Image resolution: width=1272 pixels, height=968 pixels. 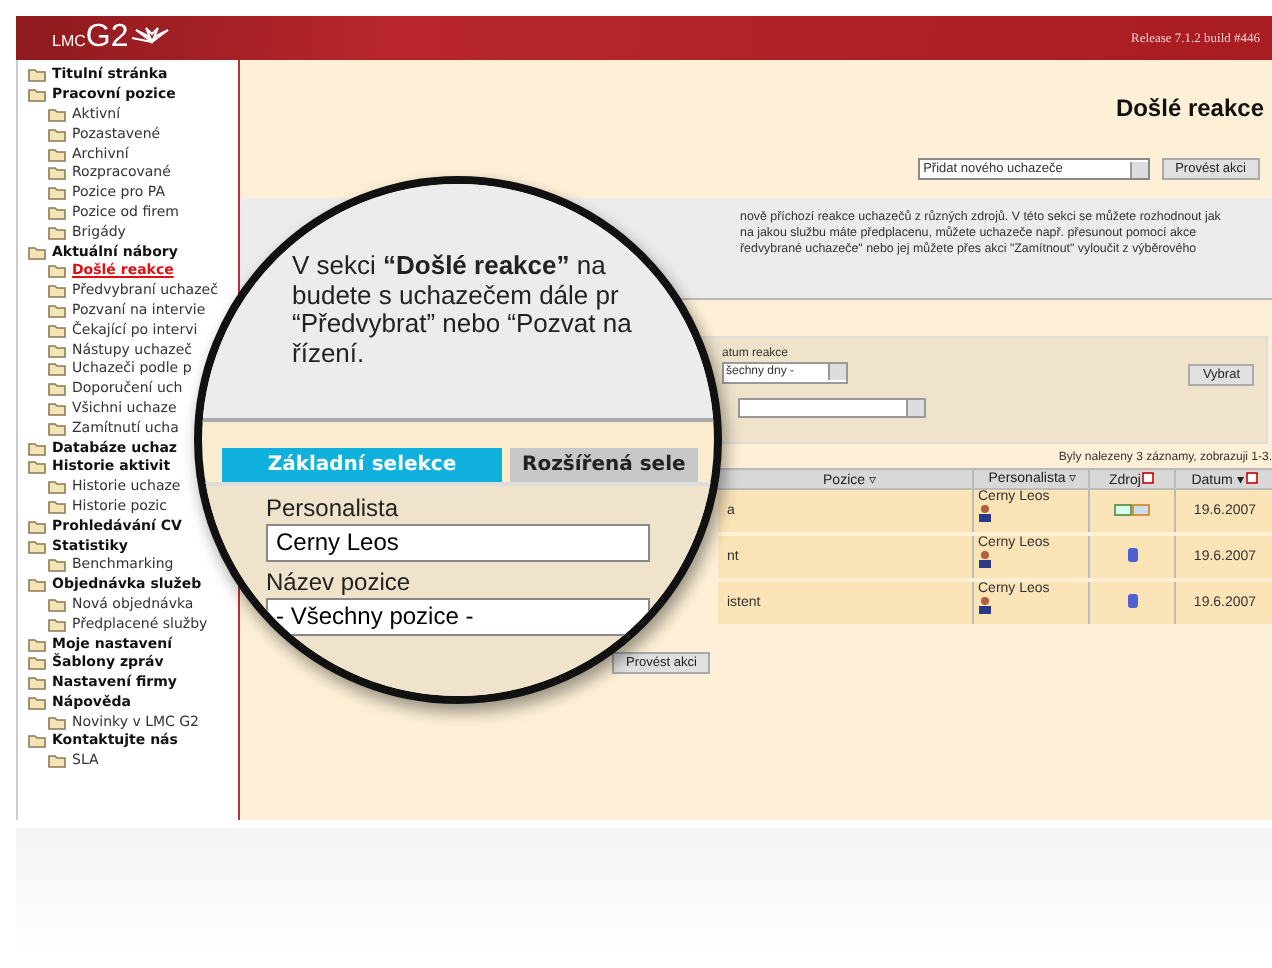 What do you see at coordinates (463, 324) in the screenshot?
I see `description-text: “Předvybrat” nebo “Pozvat na` at bounding box center [463, 324].